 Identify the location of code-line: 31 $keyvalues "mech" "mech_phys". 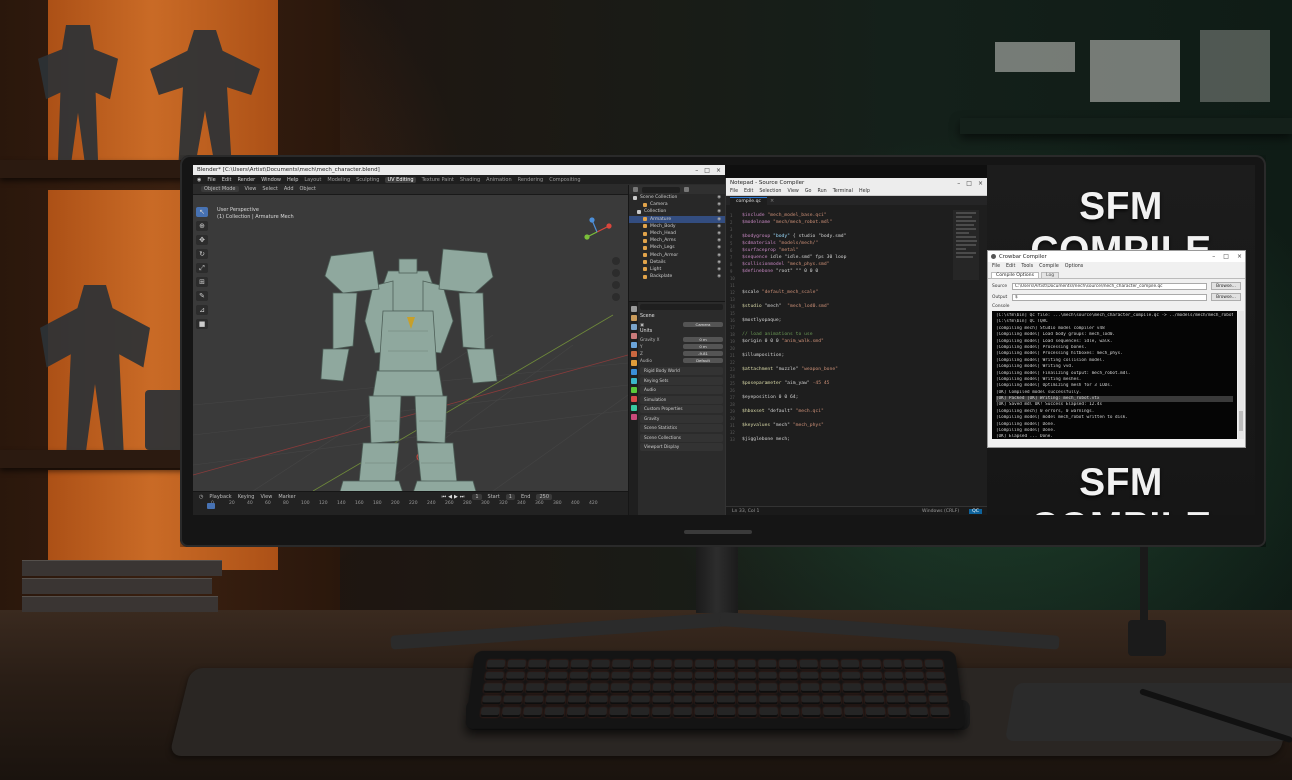
(839, 425).